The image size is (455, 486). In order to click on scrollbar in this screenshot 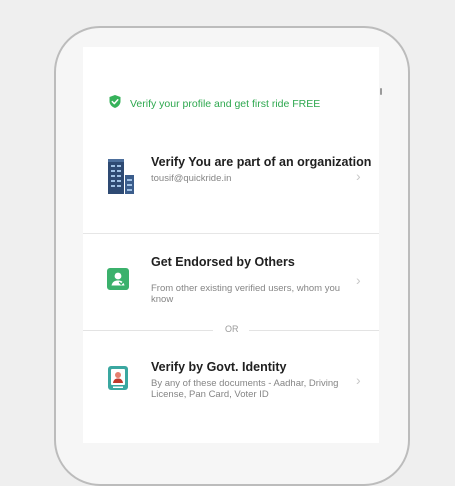, I will do `click(381, 91)`.